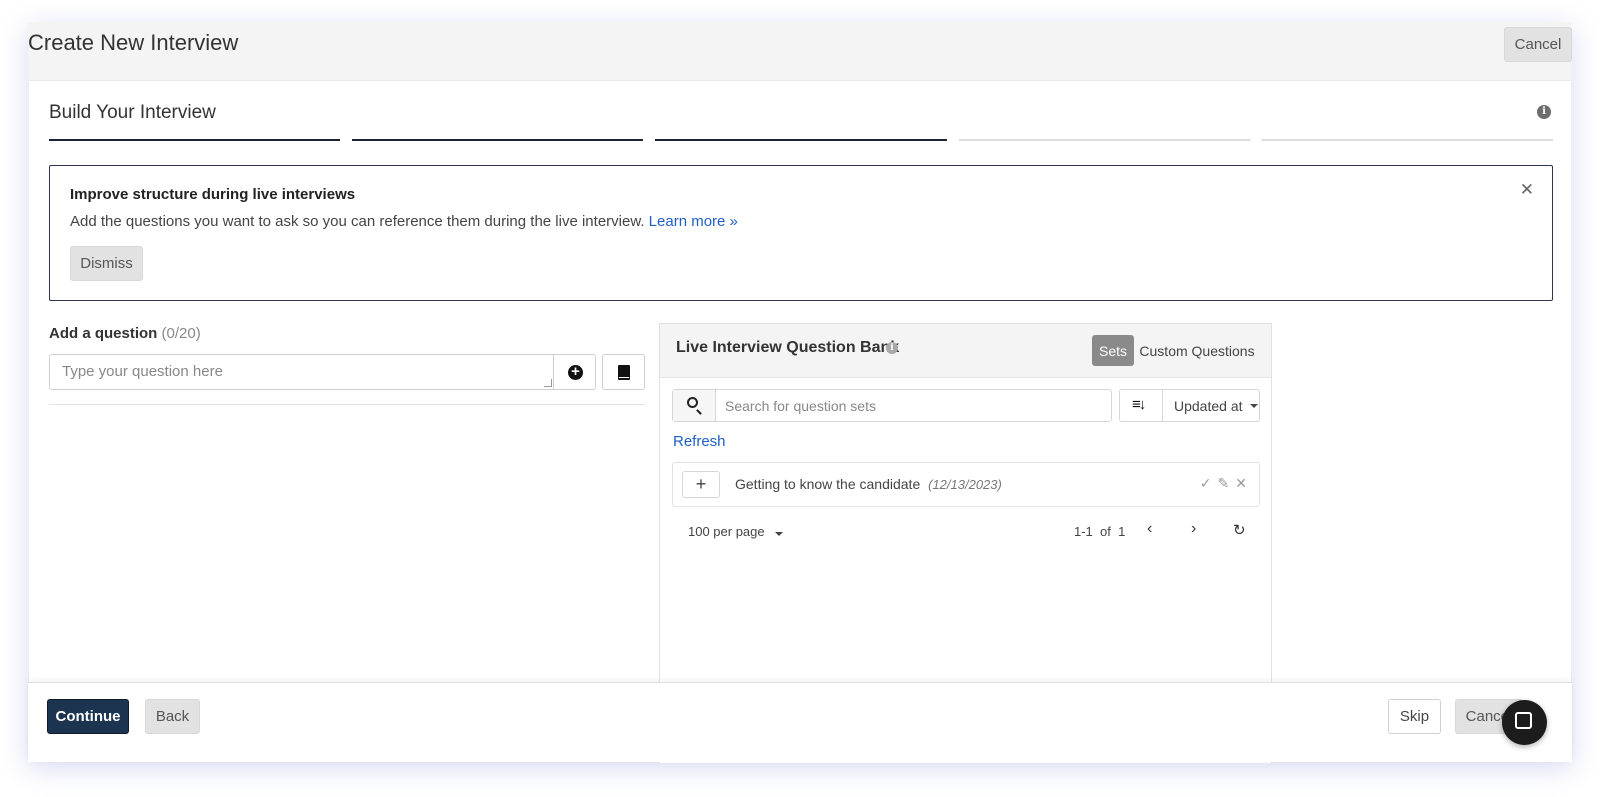 The width and height of the screenshot is (1600, 797). What do you see at coordinates (106, 263) in the screenshot?
I see `dismiss-button: Dismiss` at bounding box center [106, 263].